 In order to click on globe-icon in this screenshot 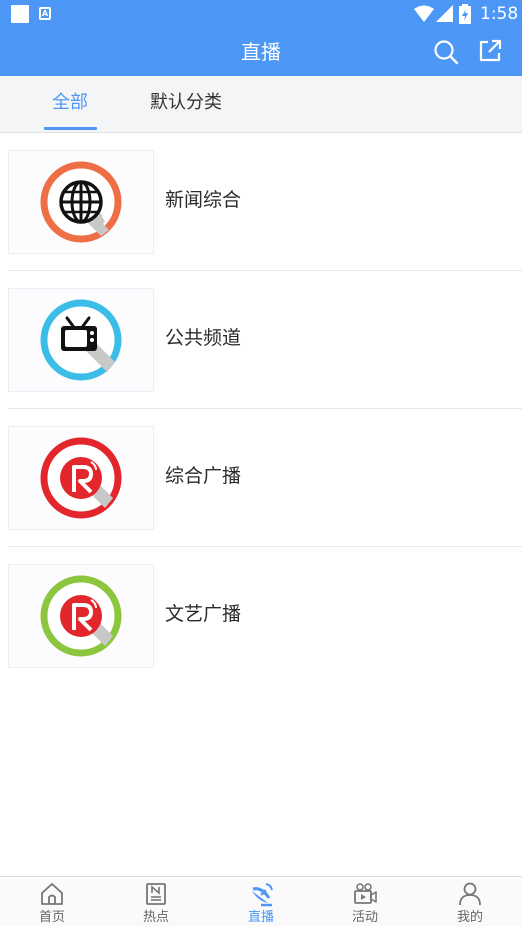, I will do `click(81, 202)`.